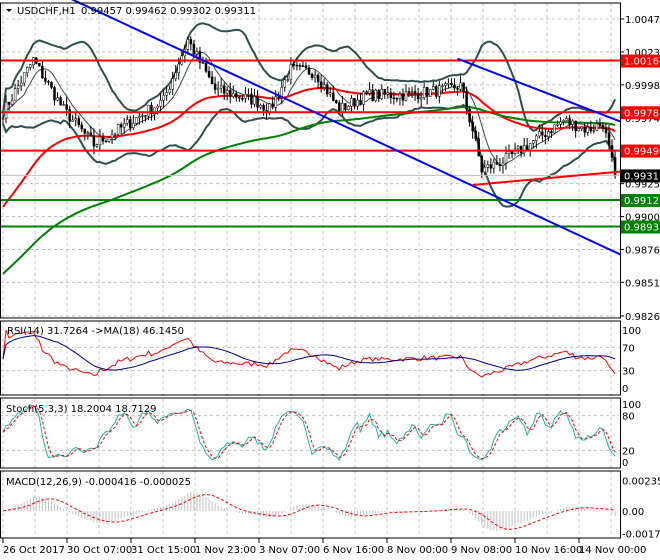 The height and width of the screenshot is (560, 660). Describe the element at coordinates (163, 550) in the screenshot. I see `time-label: 31 Oct 15:00` at that location.